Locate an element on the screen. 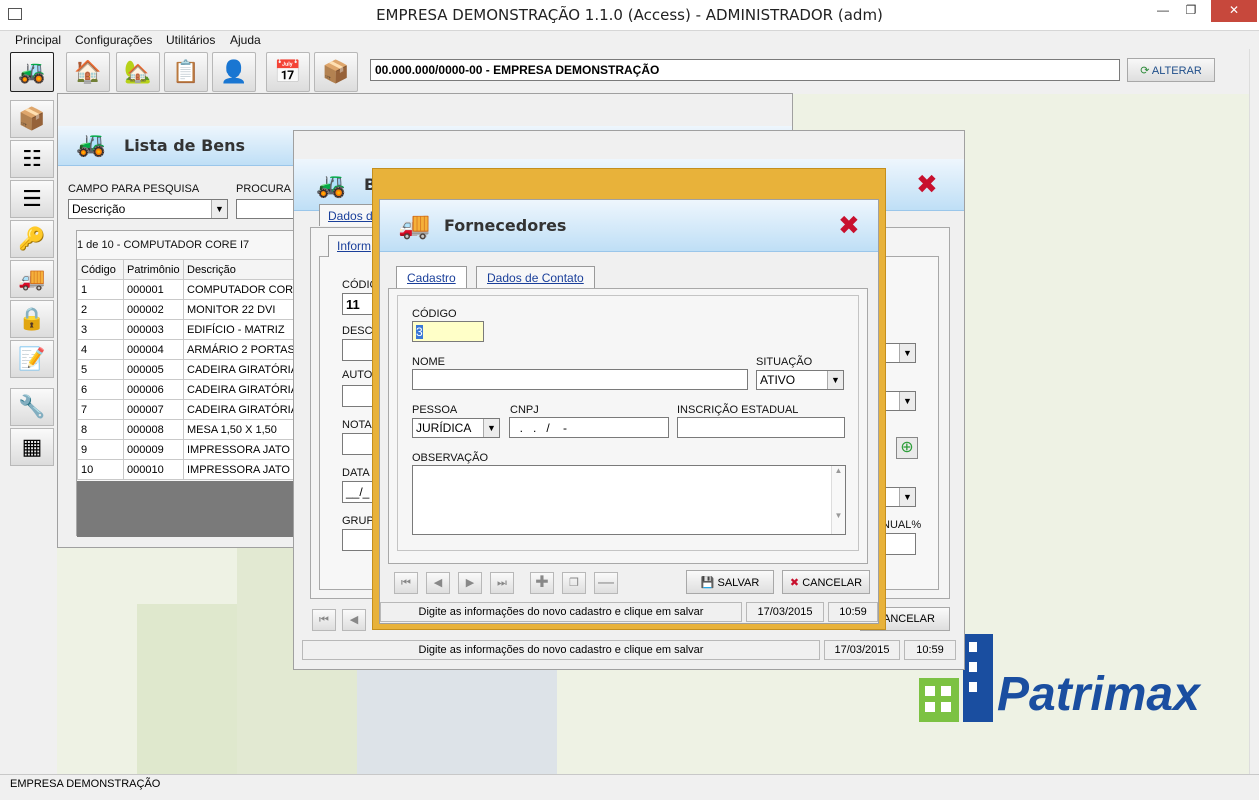 The width and height of the screenshot is (1259, 800). tools-icon: 🔧 is located at coordinates (32, 407).